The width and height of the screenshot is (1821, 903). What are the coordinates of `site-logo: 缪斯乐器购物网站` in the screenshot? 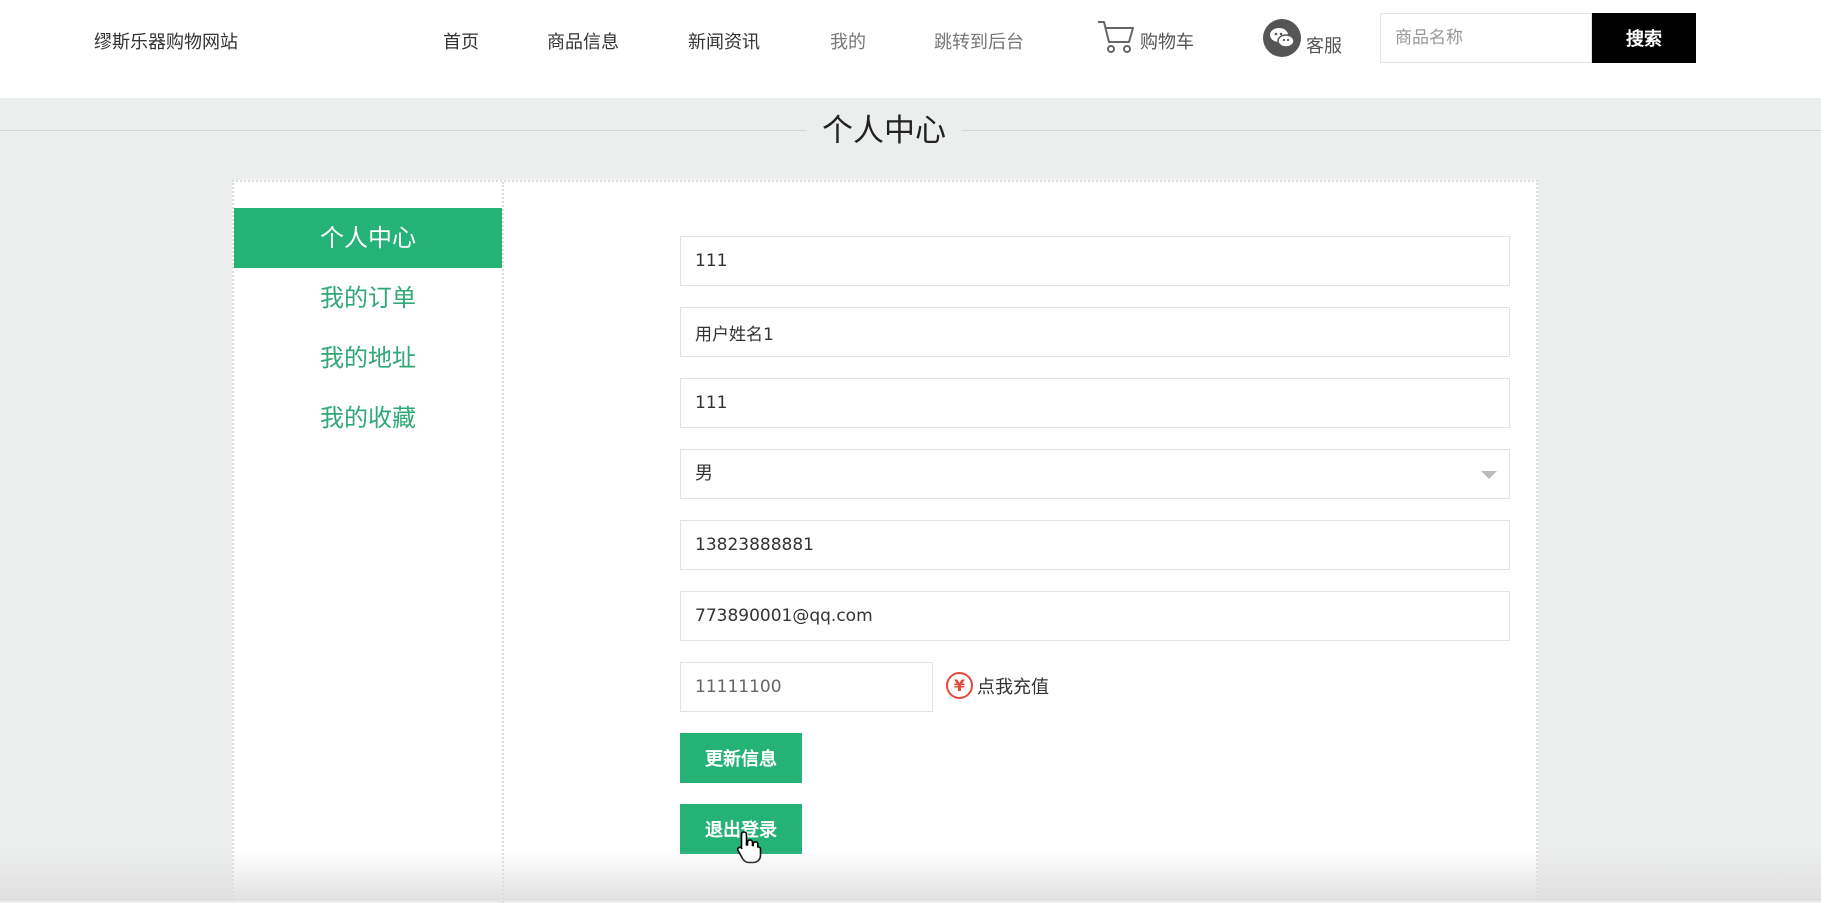 It's located at (166, 41).